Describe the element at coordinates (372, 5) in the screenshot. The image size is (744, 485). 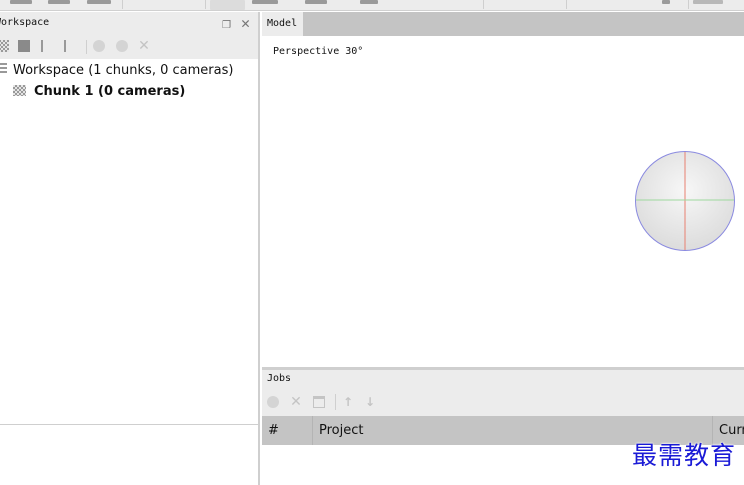
I see `main-toolbar` at that location.